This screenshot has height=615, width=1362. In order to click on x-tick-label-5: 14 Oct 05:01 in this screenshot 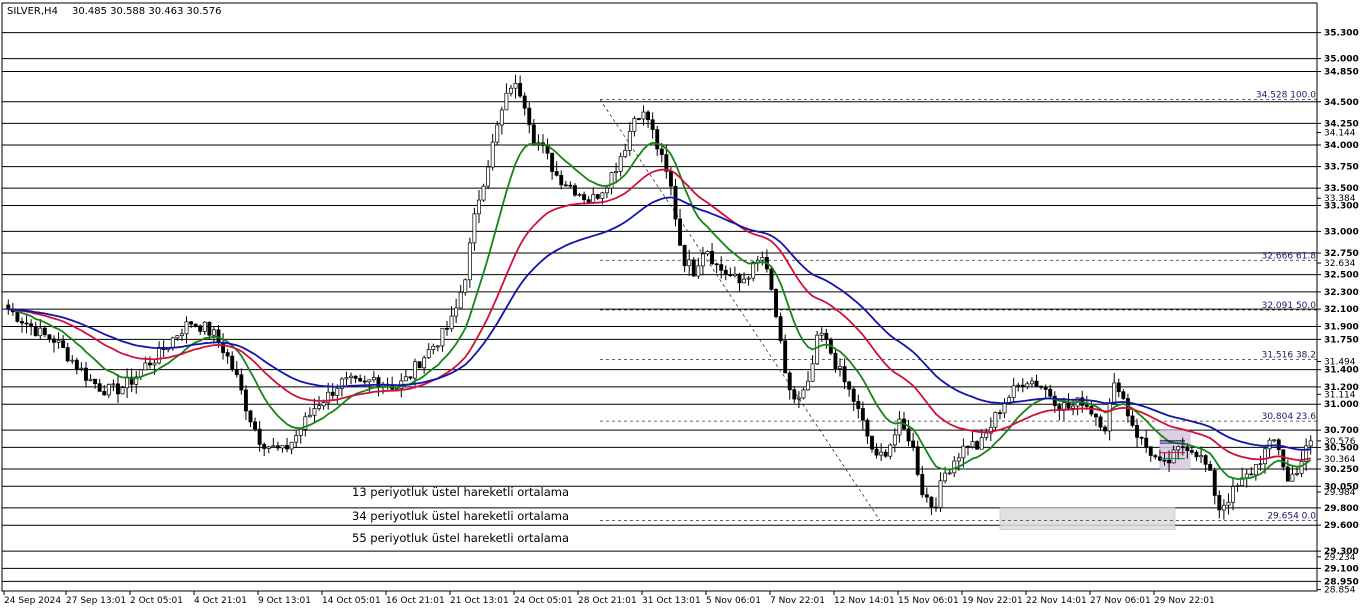, I will do `click(351, 601)`.